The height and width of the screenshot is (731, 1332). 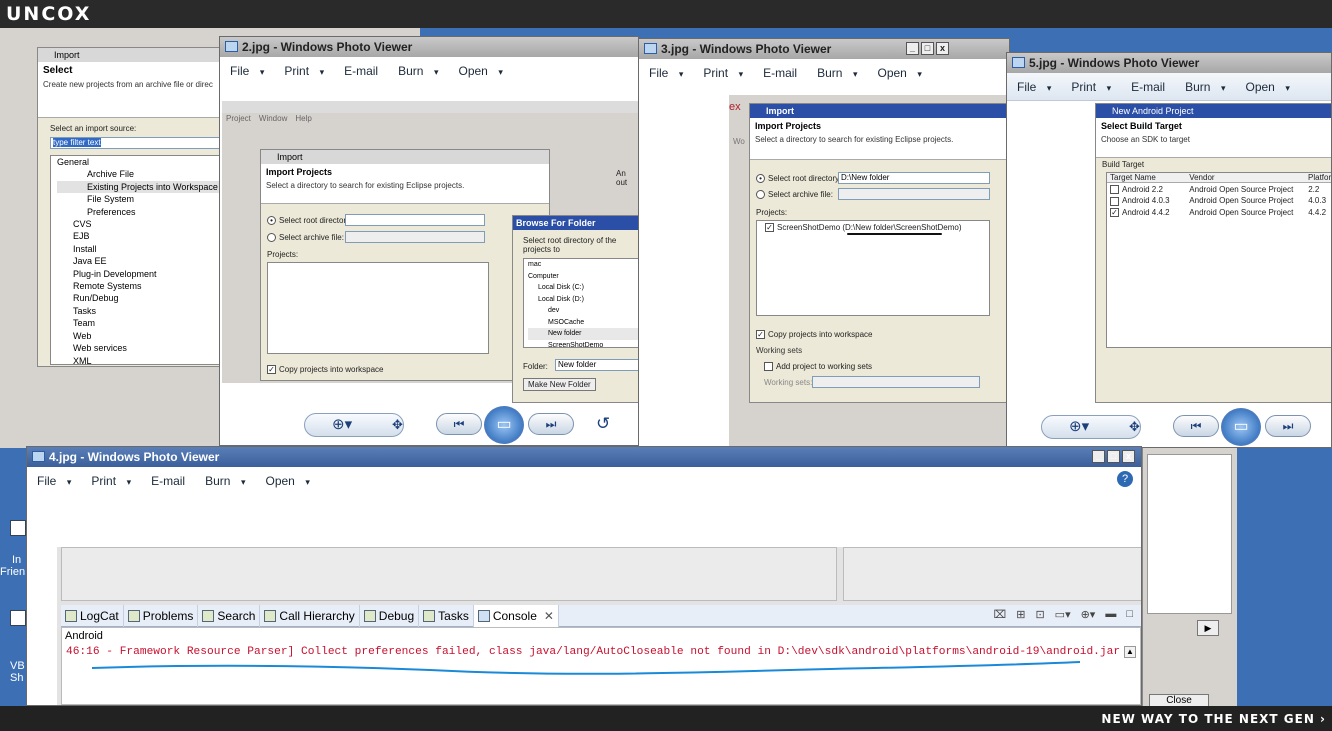 What do you see at coordinates (559, 384) in the screenshot?
I see `make-new-folder-button: Make New Folder` at bounding box center [559, 384].